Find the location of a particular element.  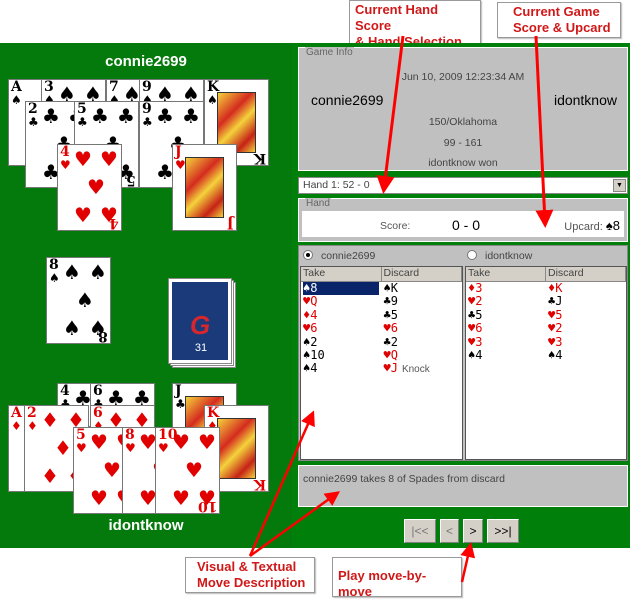

player1-discard-column: ♠K ♣9 ♣5 ♥6 ♣2 ♥Q ♥J Knock is located at coordinates (422, 328).